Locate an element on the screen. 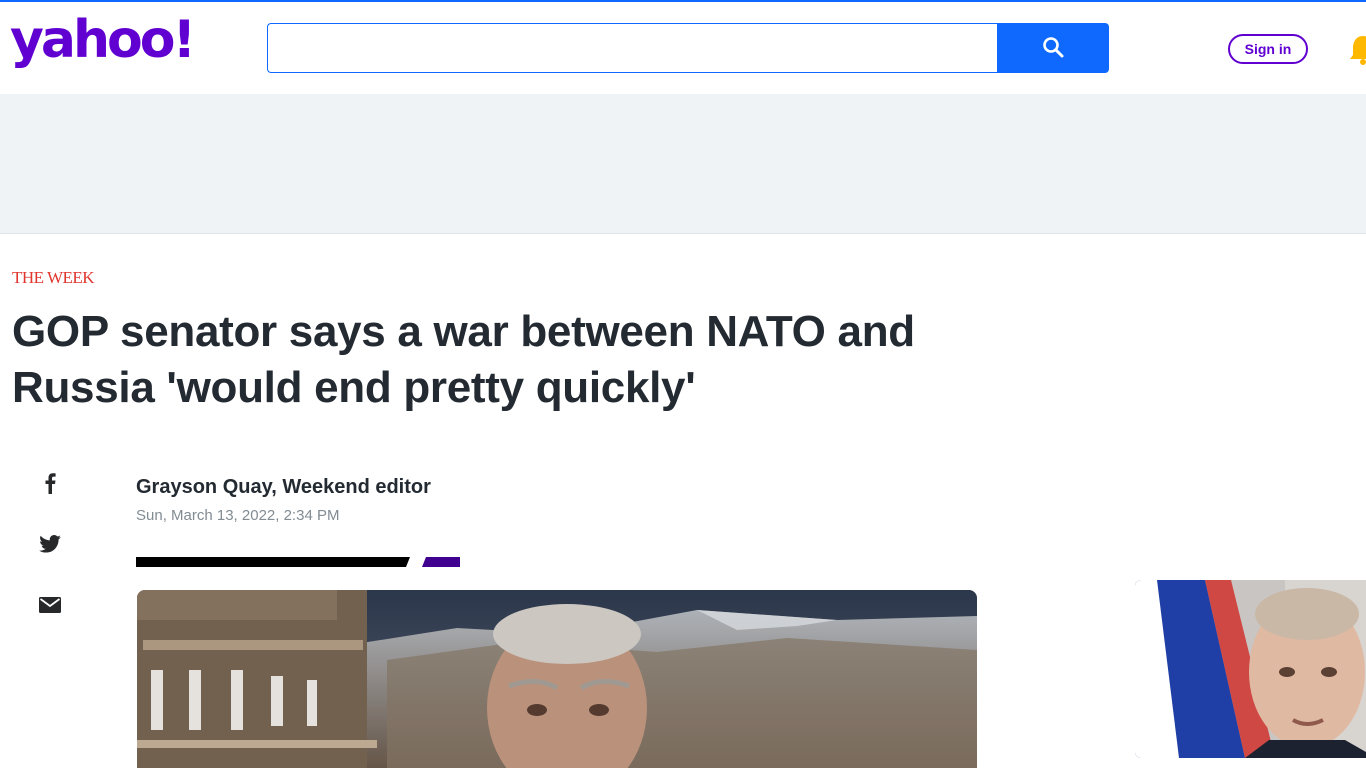 The height and width of the screenshot is (768, 1366). email-share-button is located at coordinates (50, 607).